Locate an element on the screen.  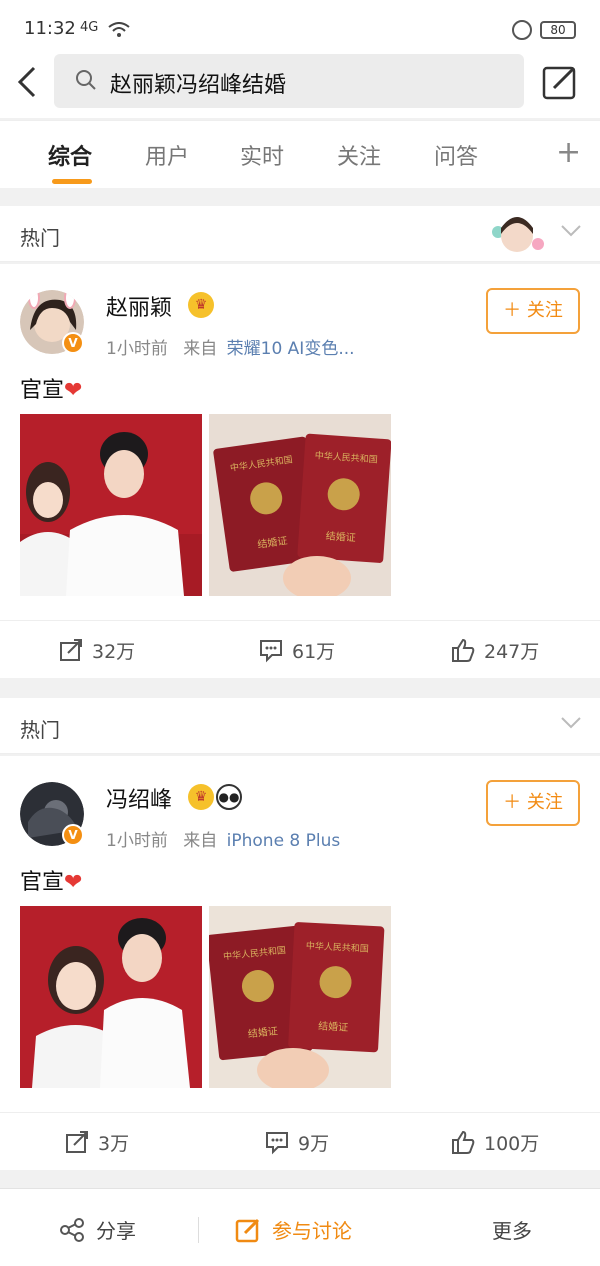
divider is located at coordinates (198, 1230).